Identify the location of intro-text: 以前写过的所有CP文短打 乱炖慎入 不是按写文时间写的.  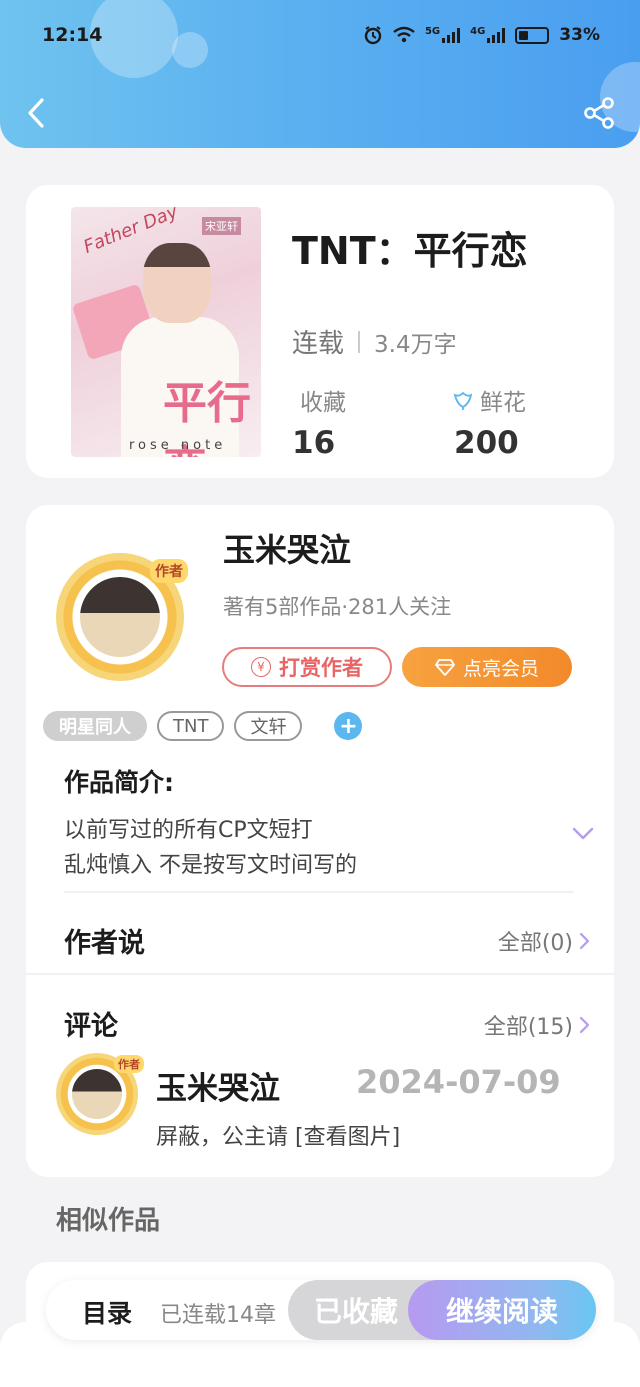
(210, 848).